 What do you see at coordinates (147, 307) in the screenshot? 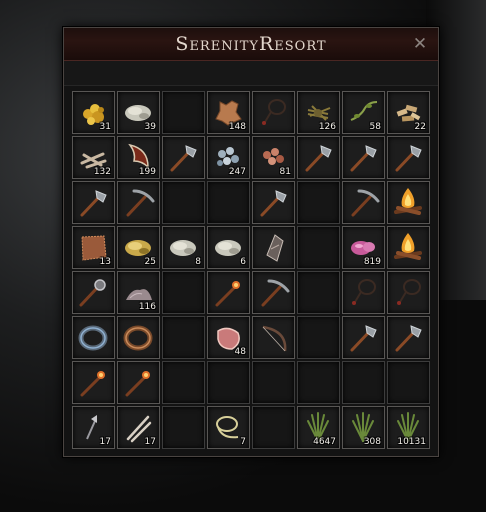
I see `item-count: 116` at bounding box center [147, 307].